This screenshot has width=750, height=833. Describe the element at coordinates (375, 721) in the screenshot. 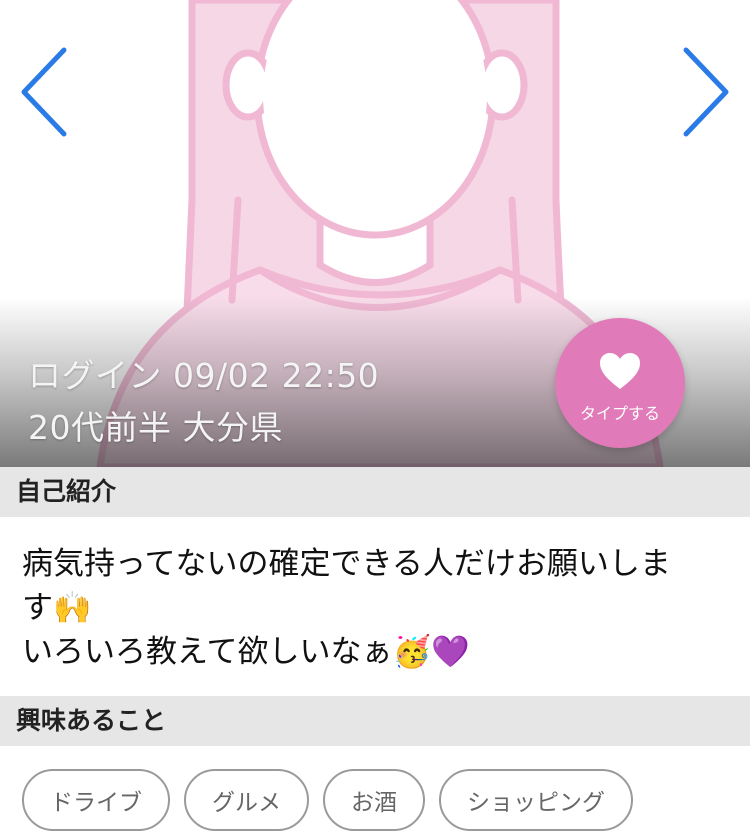

I see `interests-section-header: 興味あること` at that location.